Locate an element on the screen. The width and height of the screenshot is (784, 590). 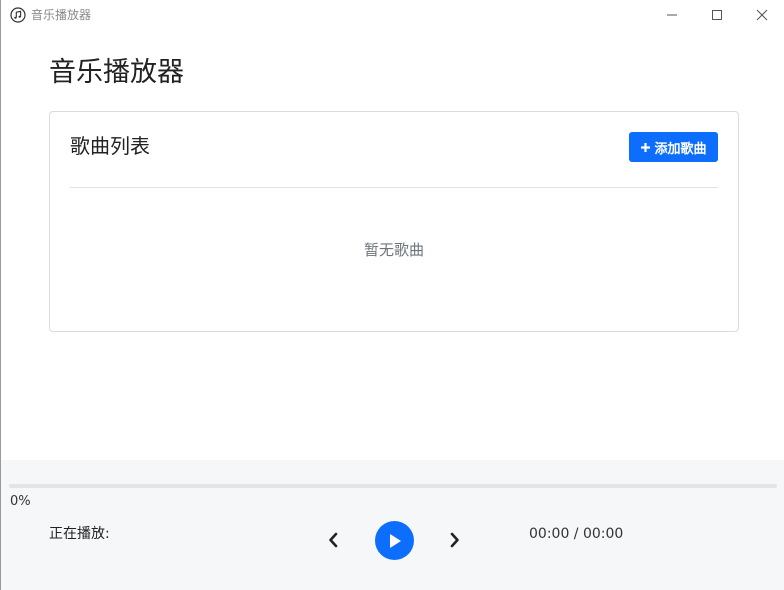
add-song-button: 添加歌曲 is located at coordinates (673, 147).